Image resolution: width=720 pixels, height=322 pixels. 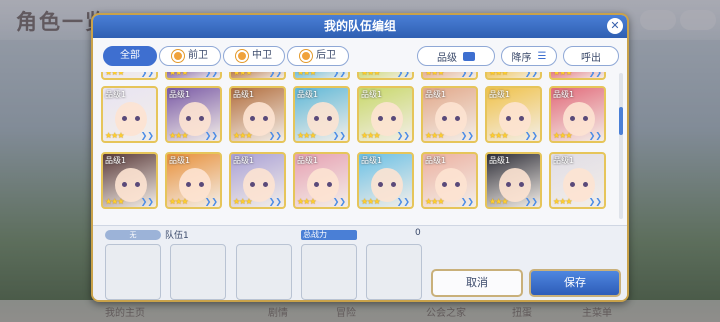 What do you see at coordinates (591, 56) in the screenshot?
I see `call-out-button: 呼出` at bounding box center [591, 56].